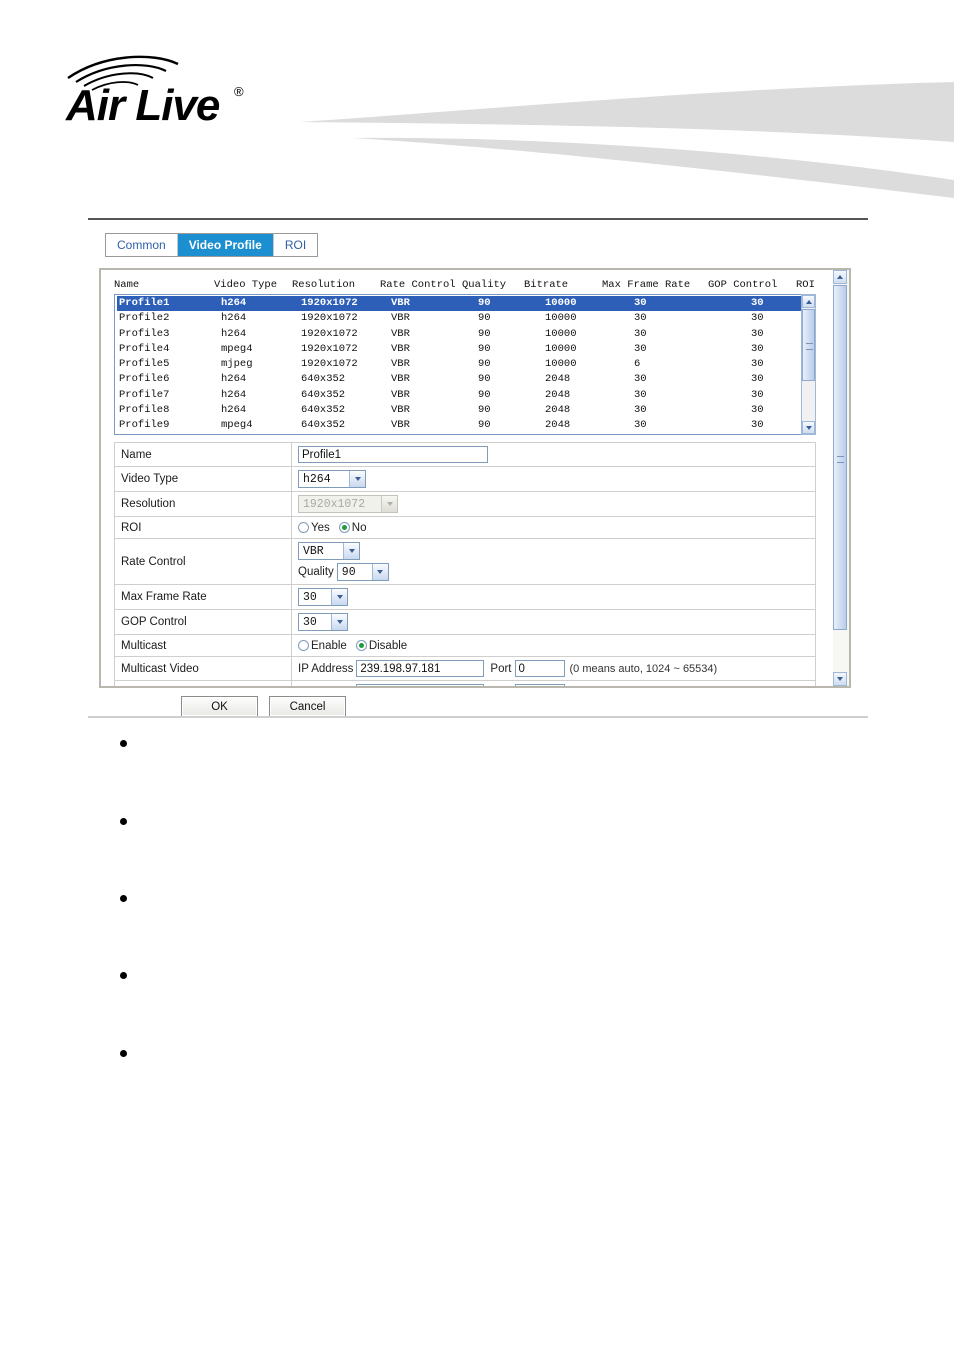  Describe the element at coordinates (466, 410) in the screenshot. I see `table-row: Profile8h264640x352VBR9020483030nono` at that location.